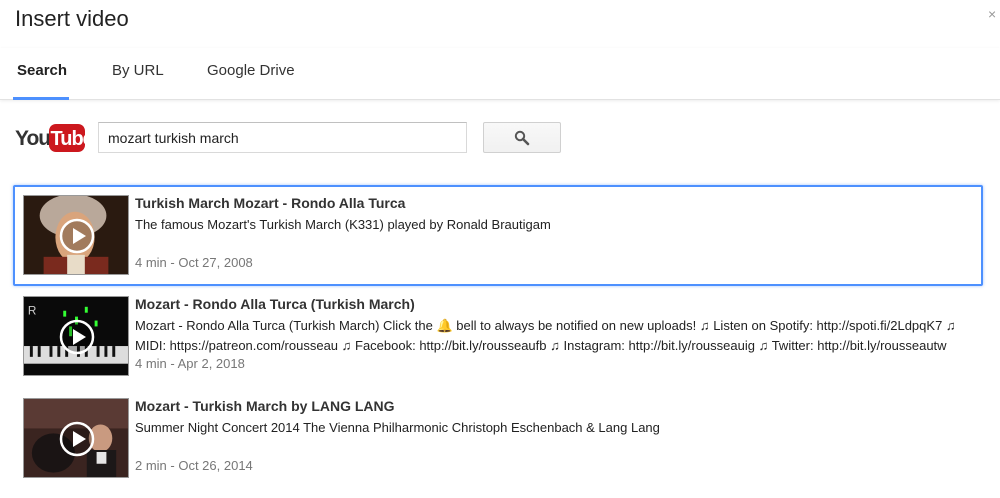  Describe the element at coordinates (32, 311) in the screenshot. I see `svg-text: R` at that location.